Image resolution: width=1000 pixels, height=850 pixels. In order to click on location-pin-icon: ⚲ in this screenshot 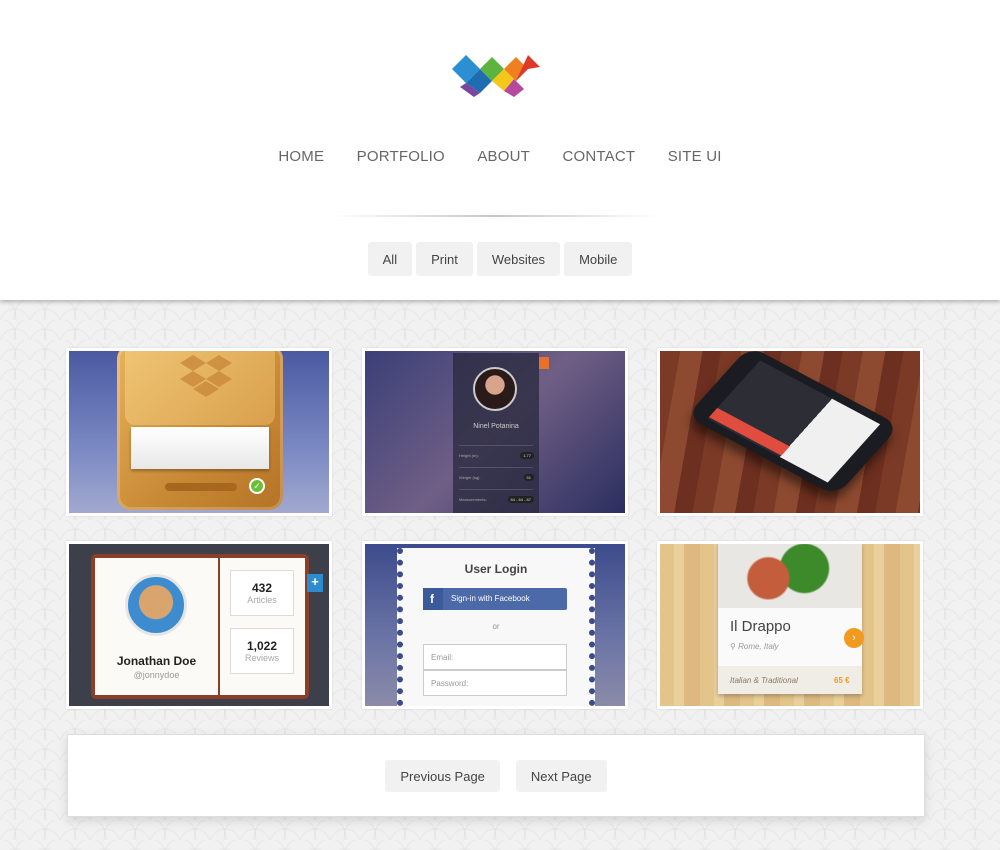, I will do `click(733, 646)`.